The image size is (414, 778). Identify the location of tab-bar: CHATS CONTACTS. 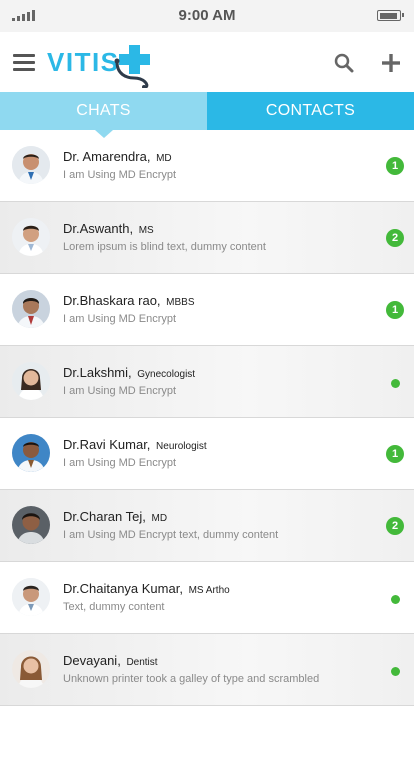
(207, 115).